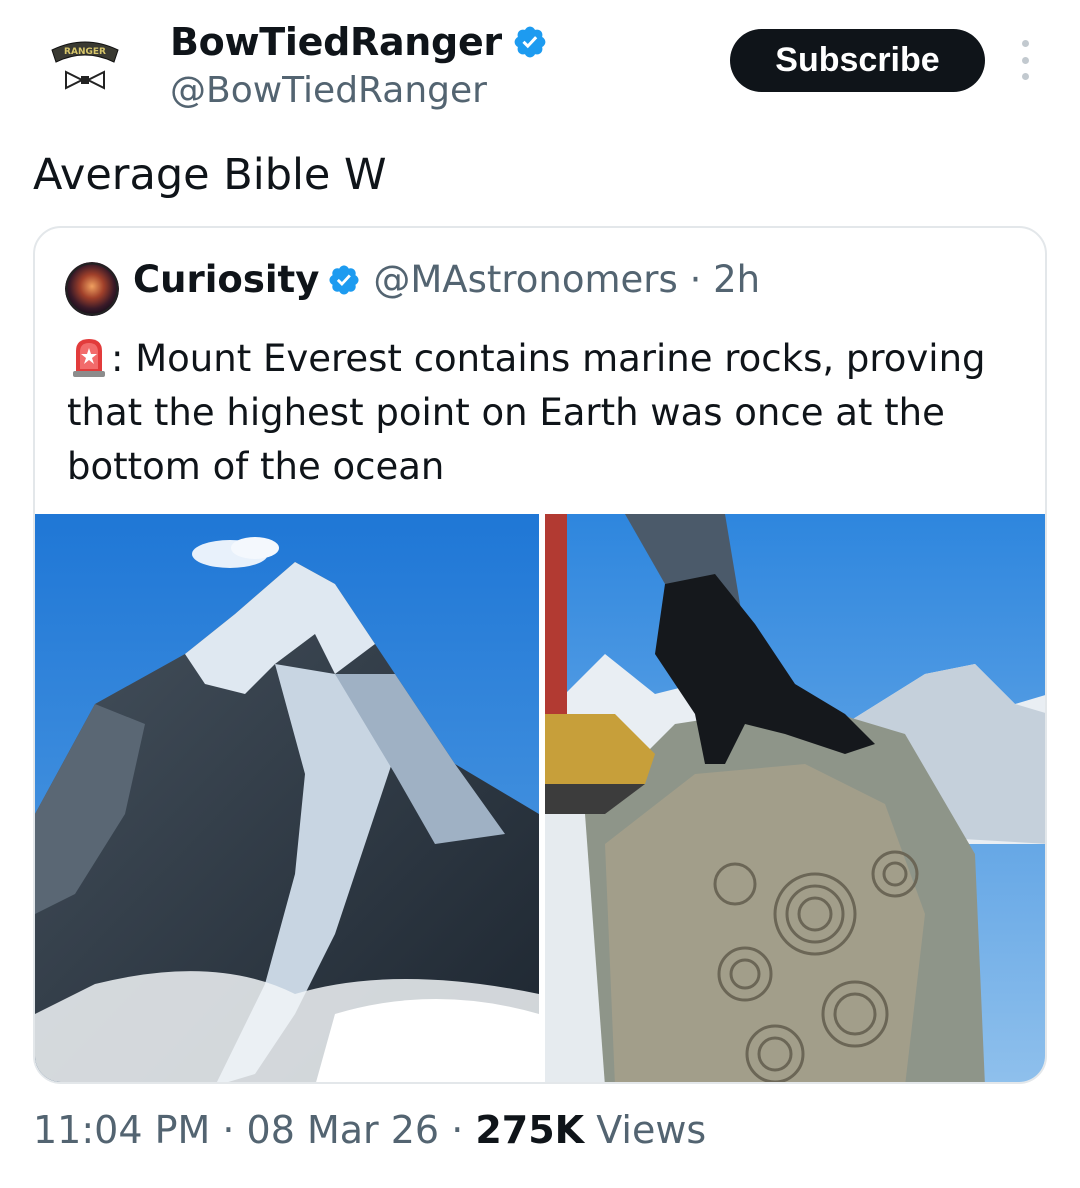  What do you see at coordinates (121, 1130) in the screenshot?
I see `tweet-time: 11:04 PM` at bounding box center [121, 1130].